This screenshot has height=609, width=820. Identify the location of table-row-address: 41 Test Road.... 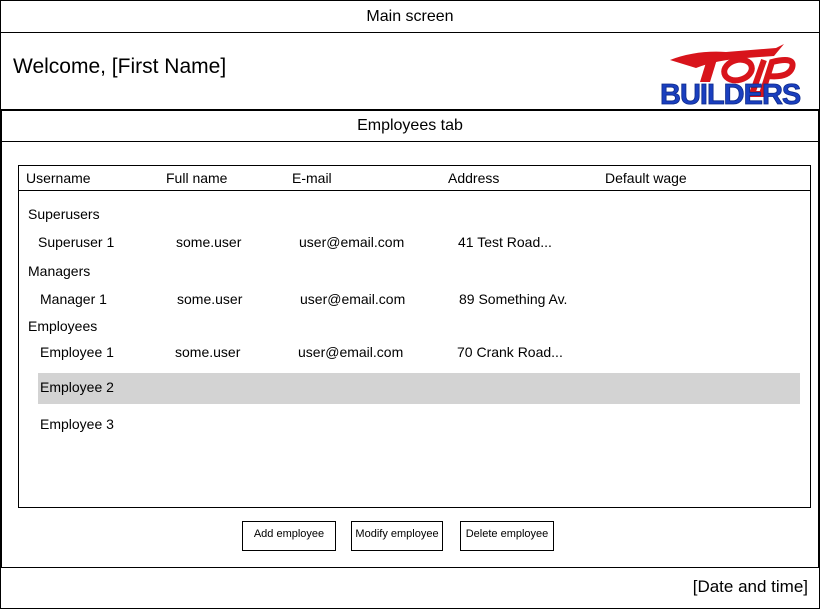
(505, 242).